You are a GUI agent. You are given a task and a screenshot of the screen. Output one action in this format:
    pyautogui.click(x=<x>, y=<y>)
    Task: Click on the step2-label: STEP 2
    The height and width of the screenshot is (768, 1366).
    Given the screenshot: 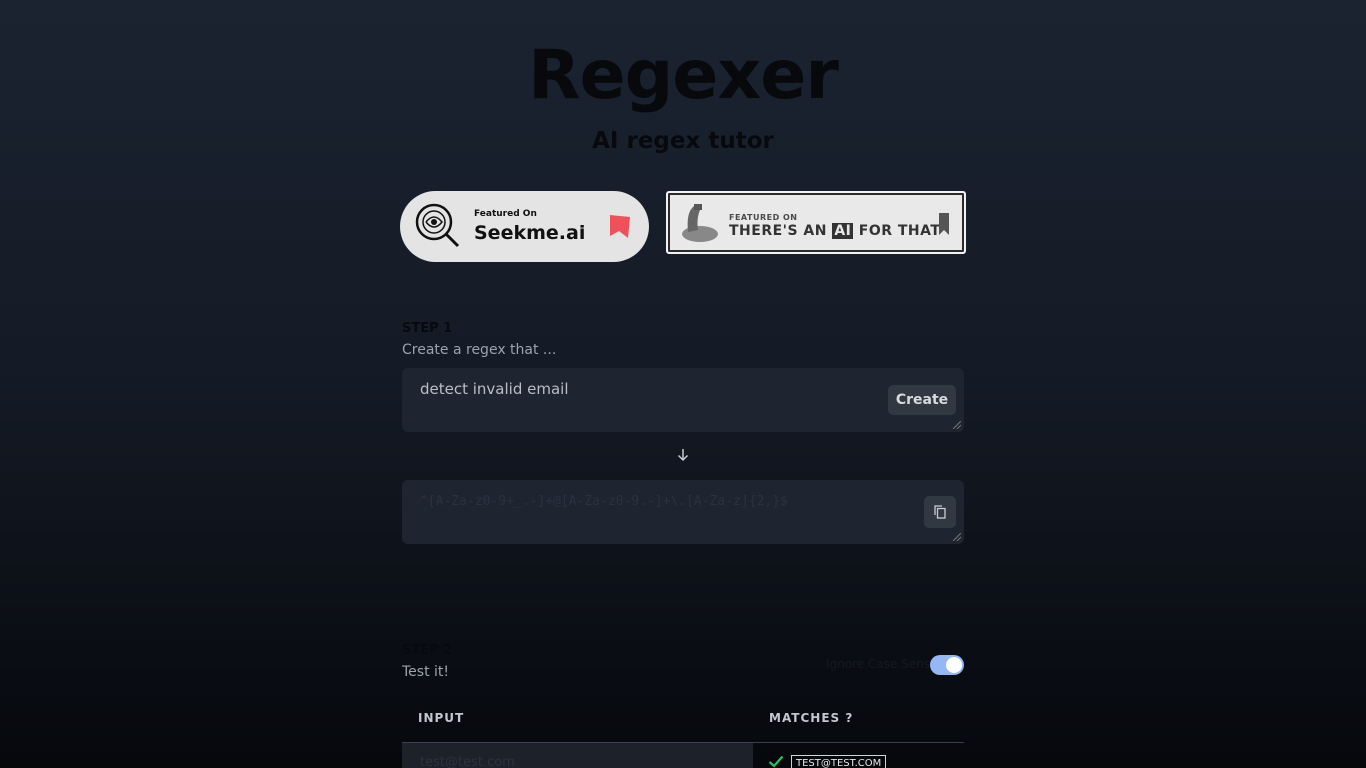 What is the action you would take?
    pyautogui.click(x=427, y=650)
    